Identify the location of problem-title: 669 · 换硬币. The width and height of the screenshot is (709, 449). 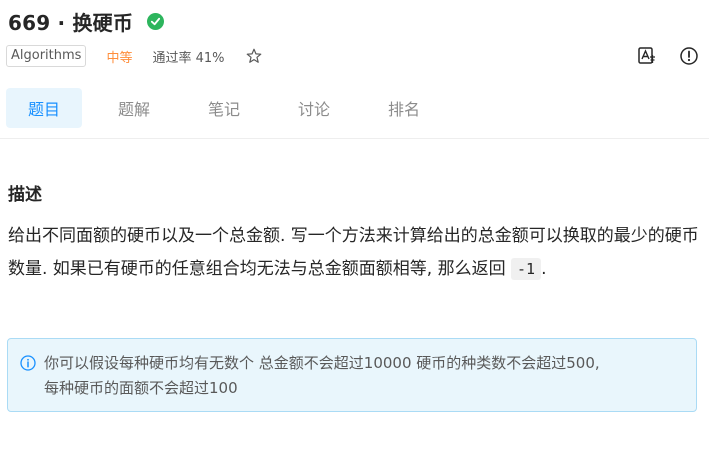
(71, 22).